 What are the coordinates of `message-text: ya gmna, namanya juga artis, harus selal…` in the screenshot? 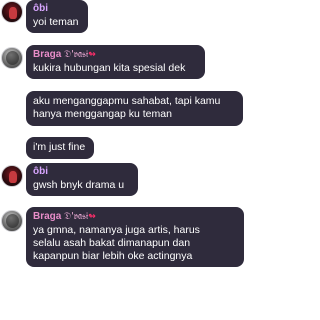 It's located at (116, 243).